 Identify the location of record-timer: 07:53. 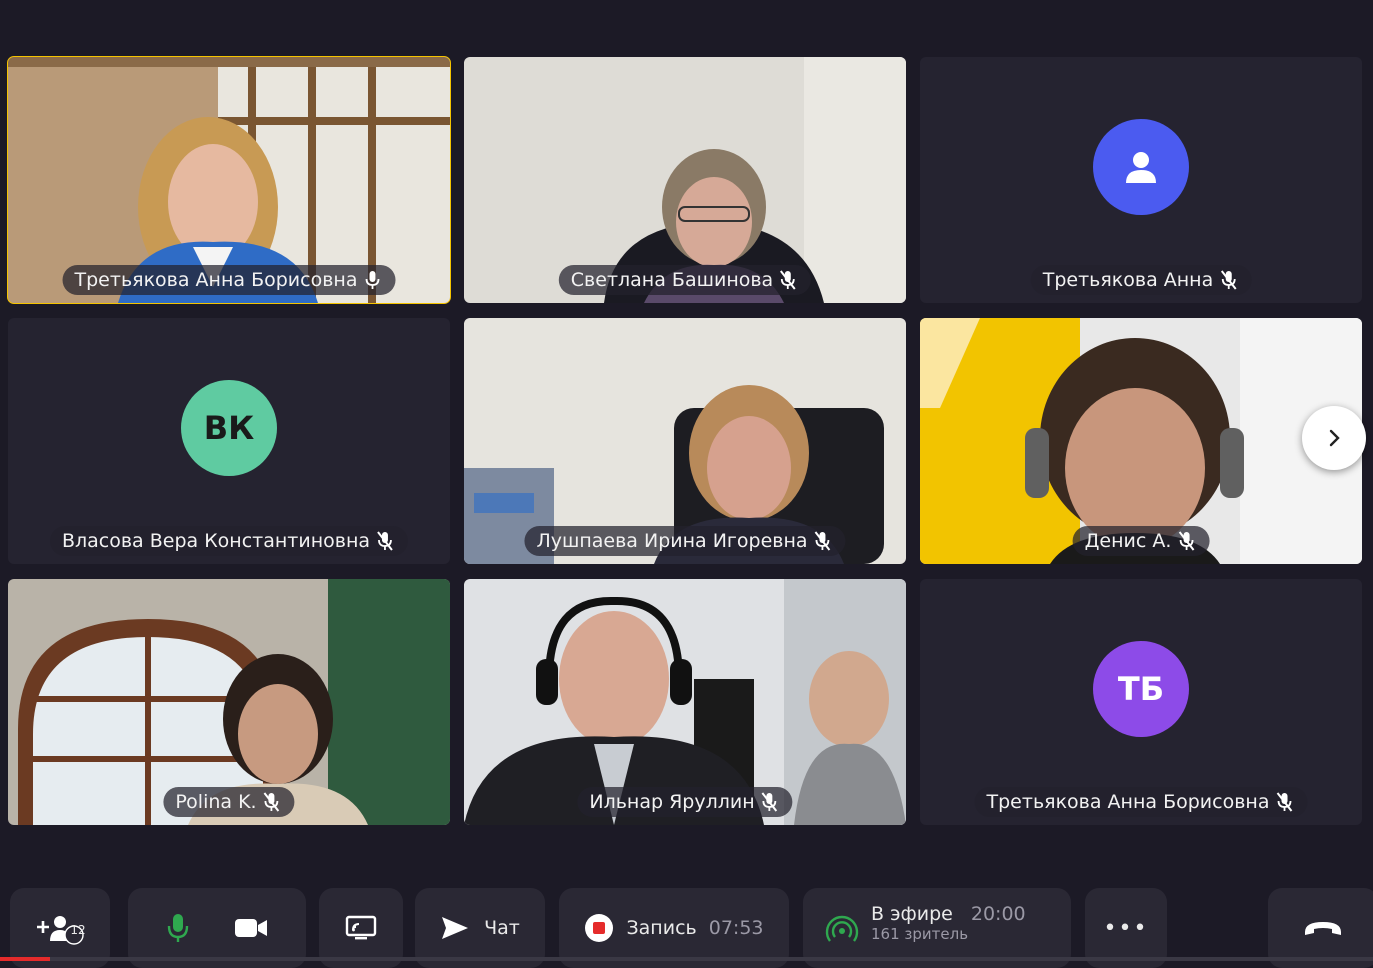
(736, 928).